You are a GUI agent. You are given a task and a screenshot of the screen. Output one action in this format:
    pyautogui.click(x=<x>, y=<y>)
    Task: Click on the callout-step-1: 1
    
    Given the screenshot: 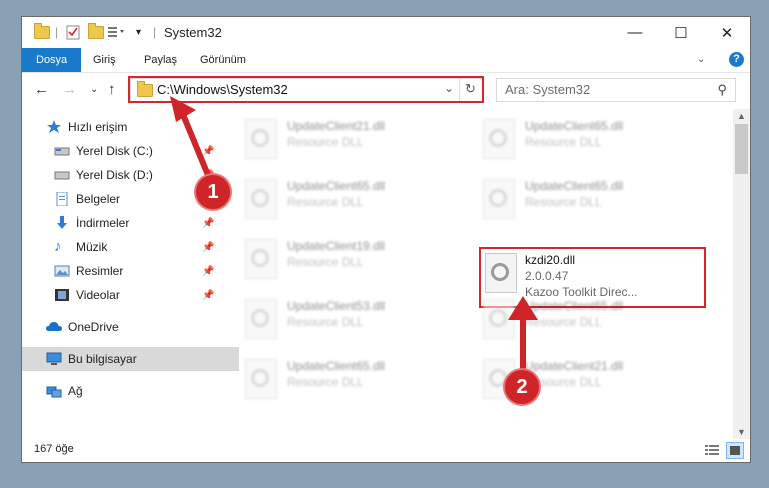 What is the action you would take?
    pyautogui.click(x=213, y=192)
    